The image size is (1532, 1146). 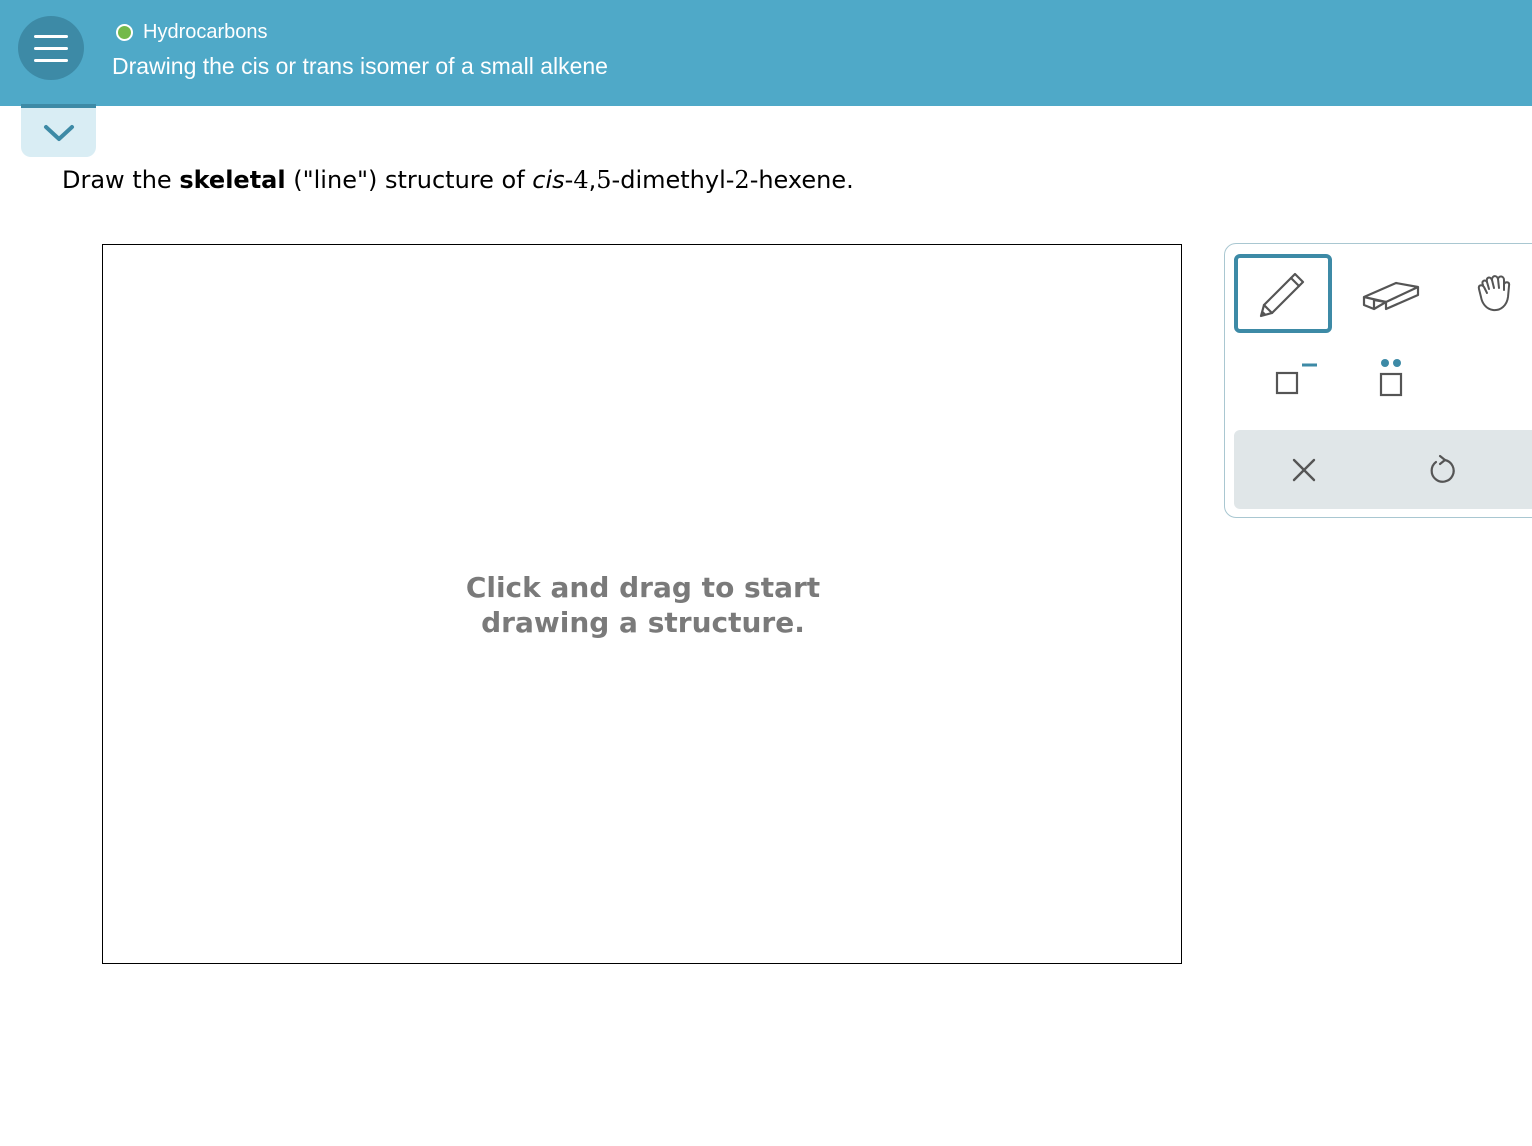 I want to click on topic-row: Hydrocarbons, so click(x=192, y=32).